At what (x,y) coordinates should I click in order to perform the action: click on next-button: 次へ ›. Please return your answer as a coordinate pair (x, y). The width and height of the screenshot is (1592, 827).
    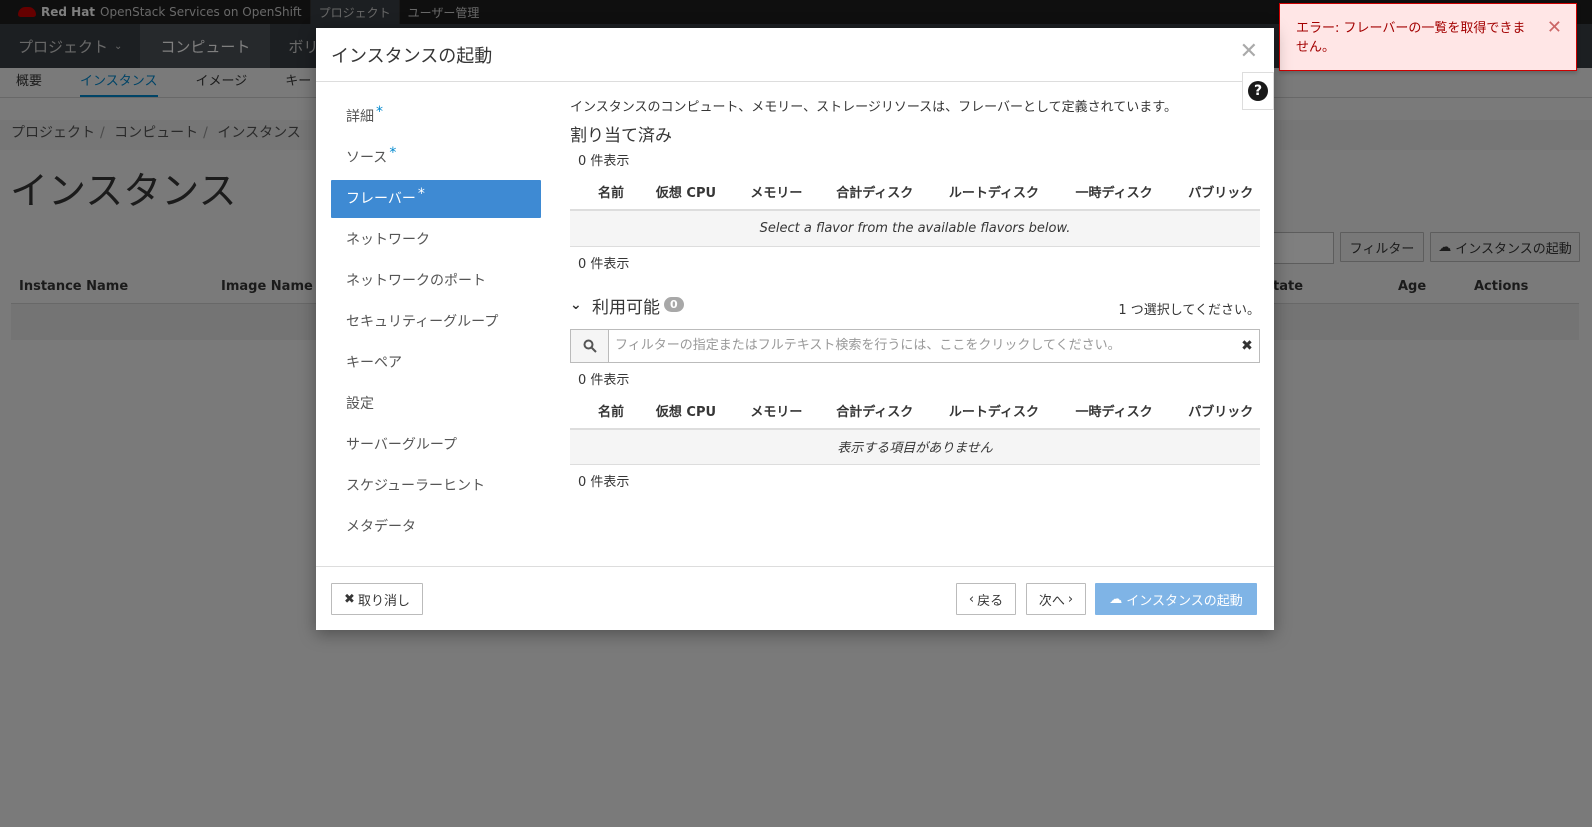
    Looking at the image, I should click on (1056, 599).